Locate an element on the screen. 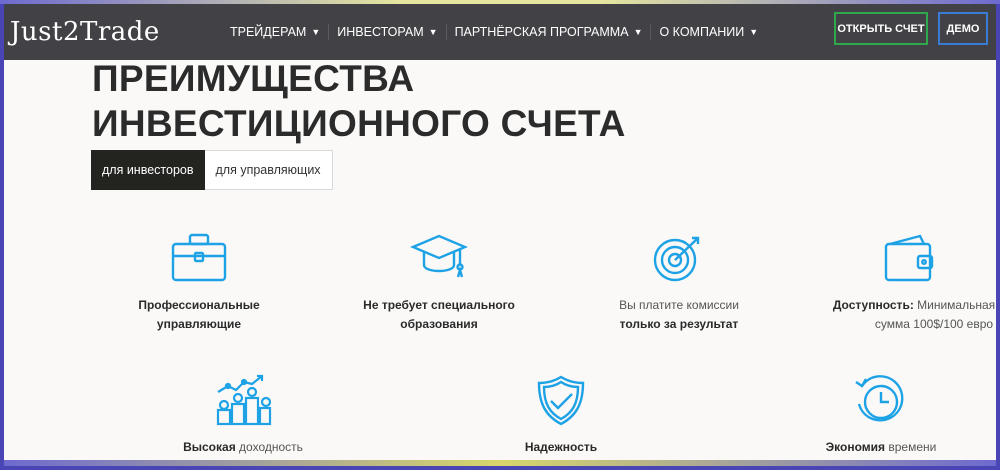 Image resolution: width=1000 pixels, height=470 pixels. menu-company: О КОМПАНИИ ▼ is located at coordinates (708, 32).